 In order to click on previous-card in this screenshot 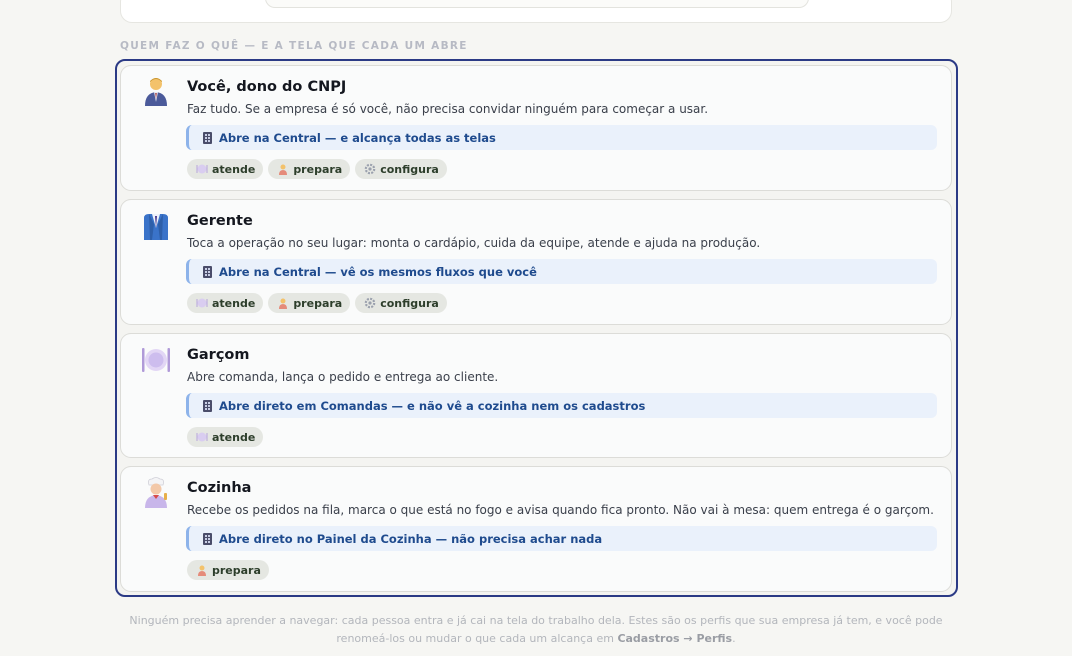, I will do `click(536, 11)`.